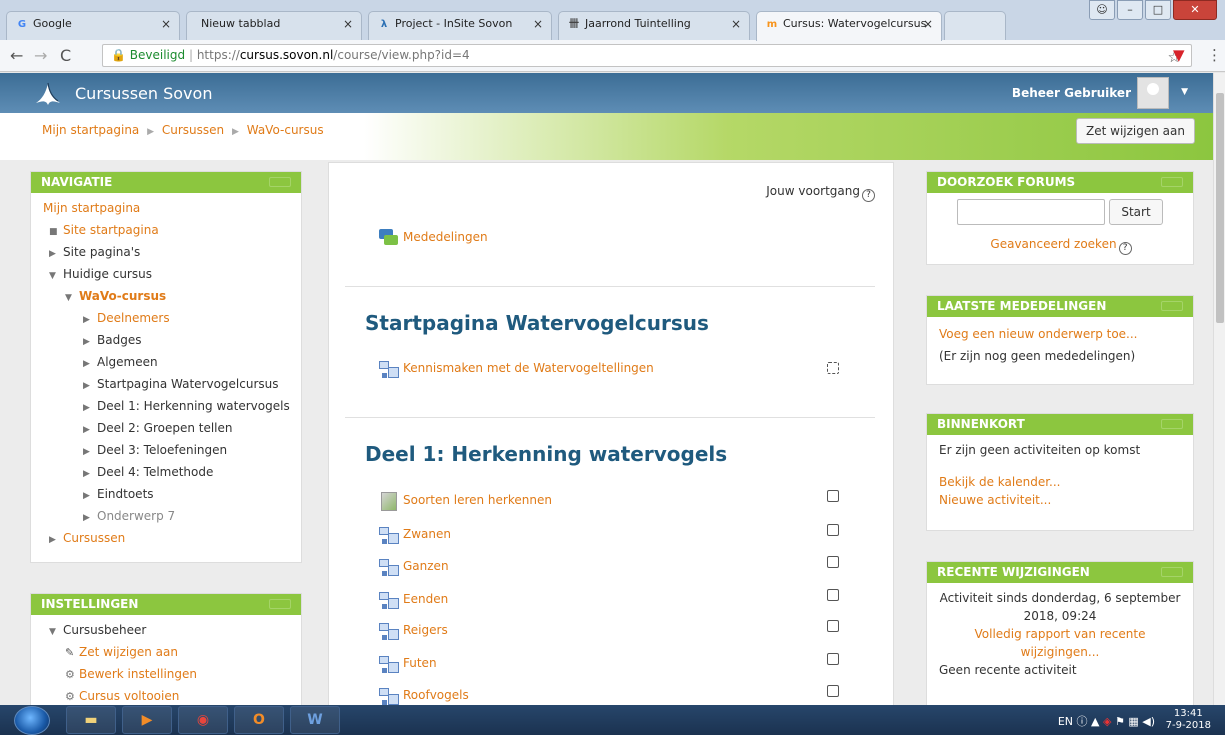  What do you see at coordinates (274, 26) in the screenshot?
I see `tab-nieuw-tabblad: Nieuw tabblad ×` at bounding box center [274, 26].